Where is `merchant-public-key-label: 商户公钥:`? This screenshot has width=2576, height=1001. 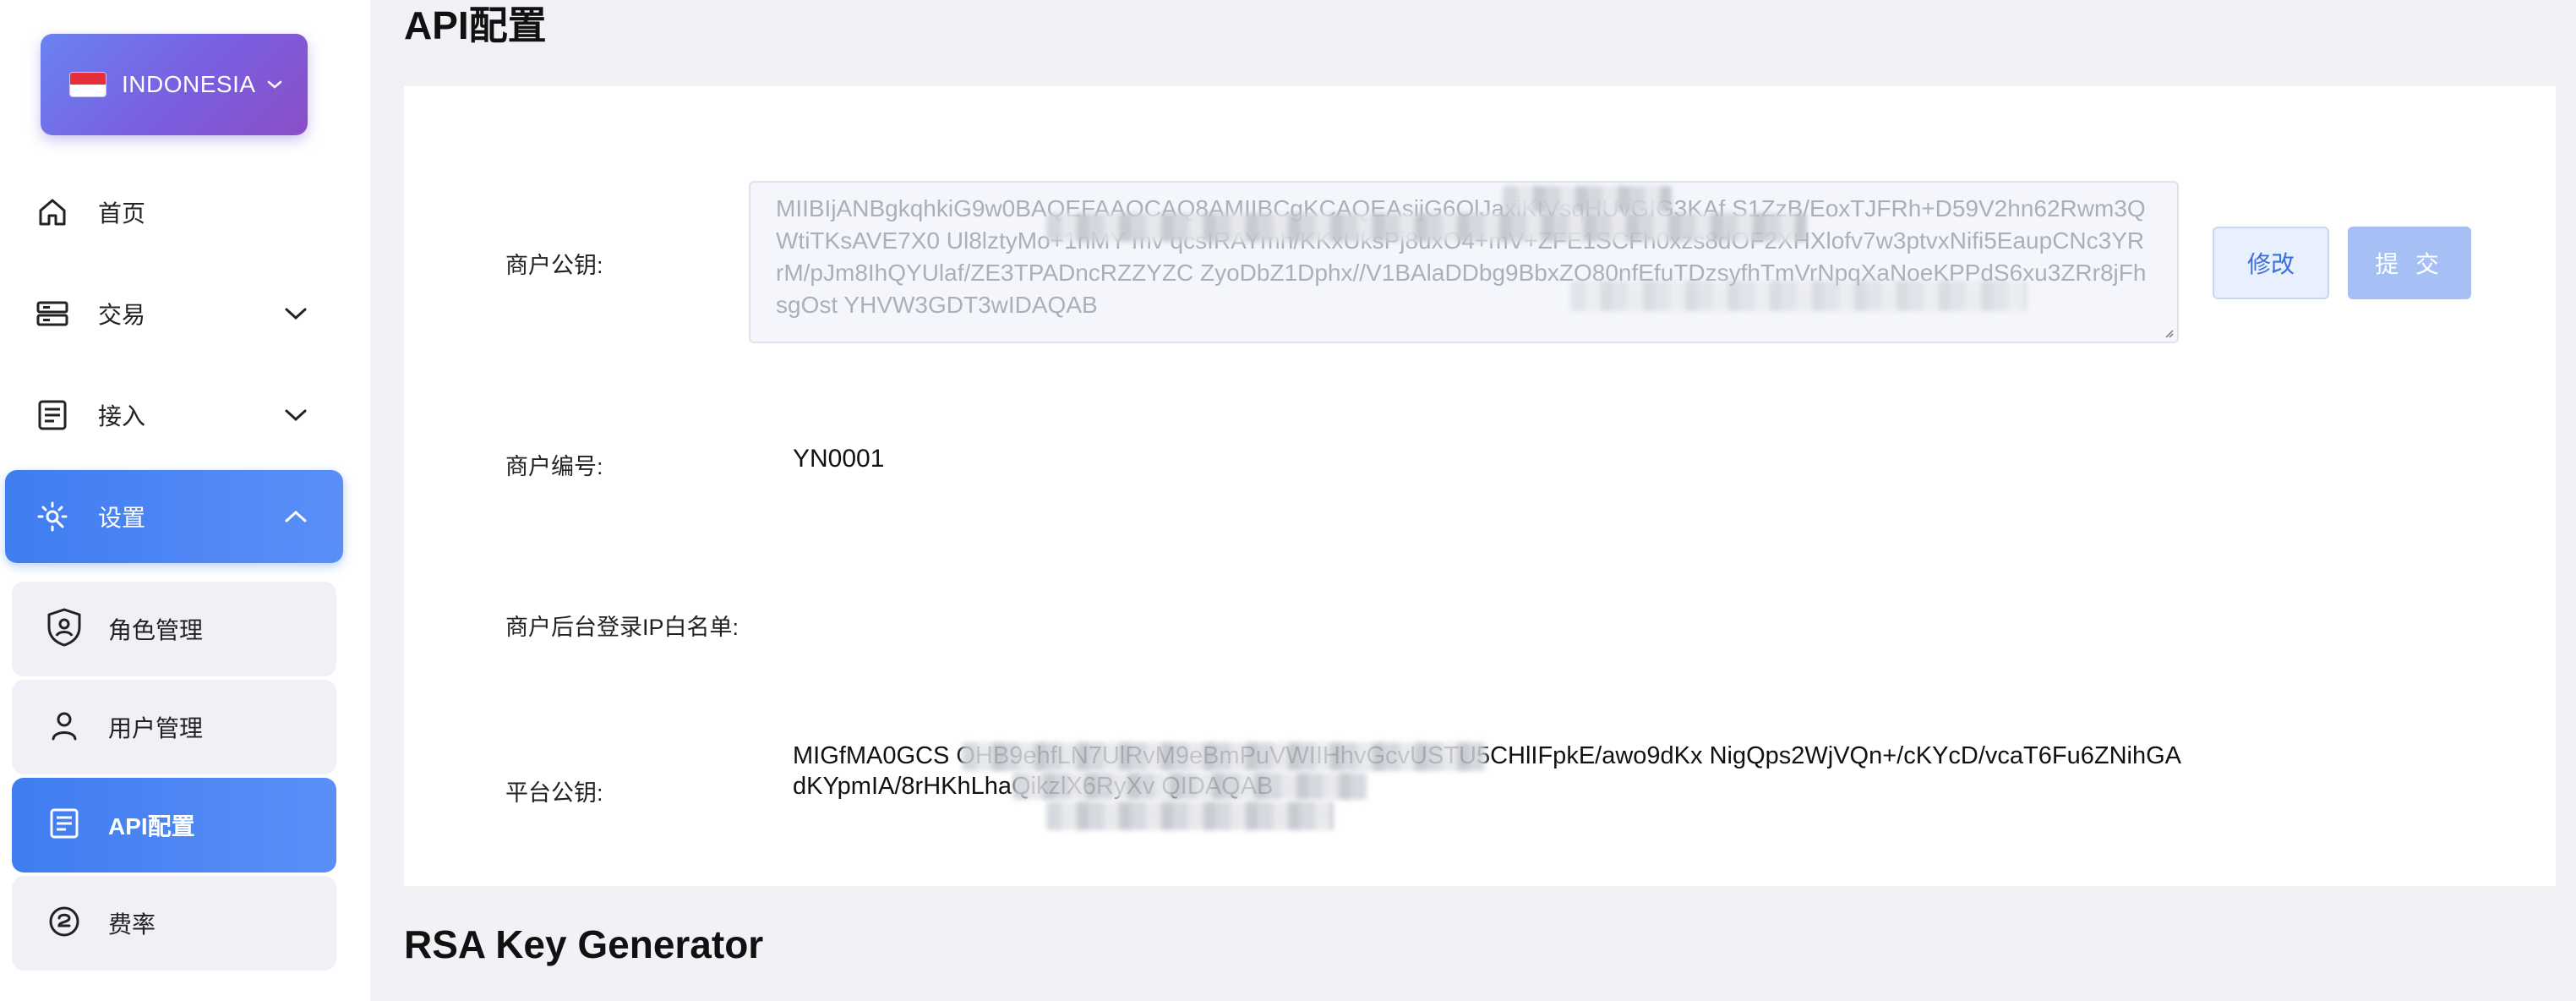
merchant-public-key-label: 商户公钥: is located at coordinates (554, 265).